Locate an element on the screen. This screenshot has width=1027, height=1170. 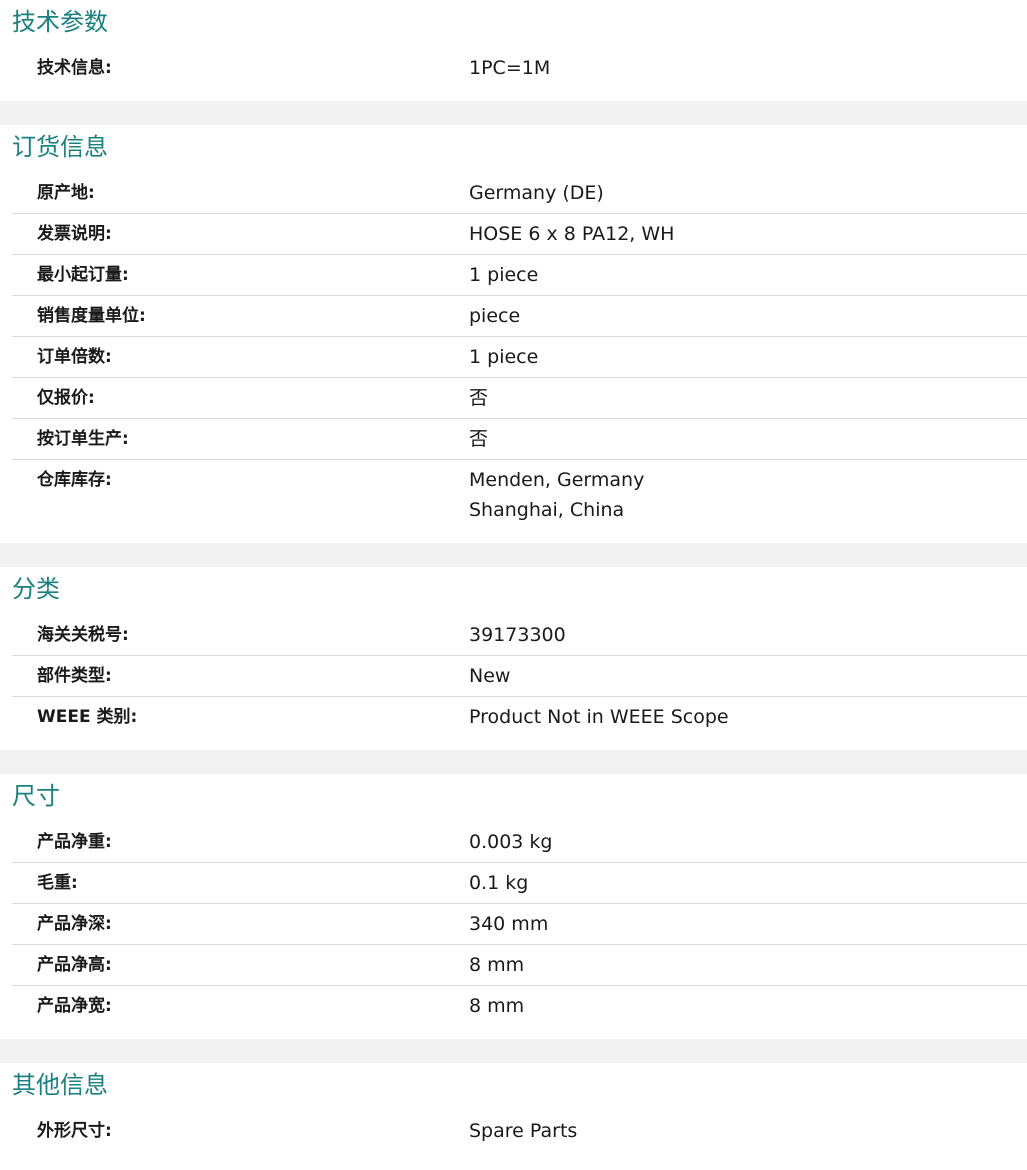
spec-value-line: 0.003 kg is located at coordinates (511, 842).